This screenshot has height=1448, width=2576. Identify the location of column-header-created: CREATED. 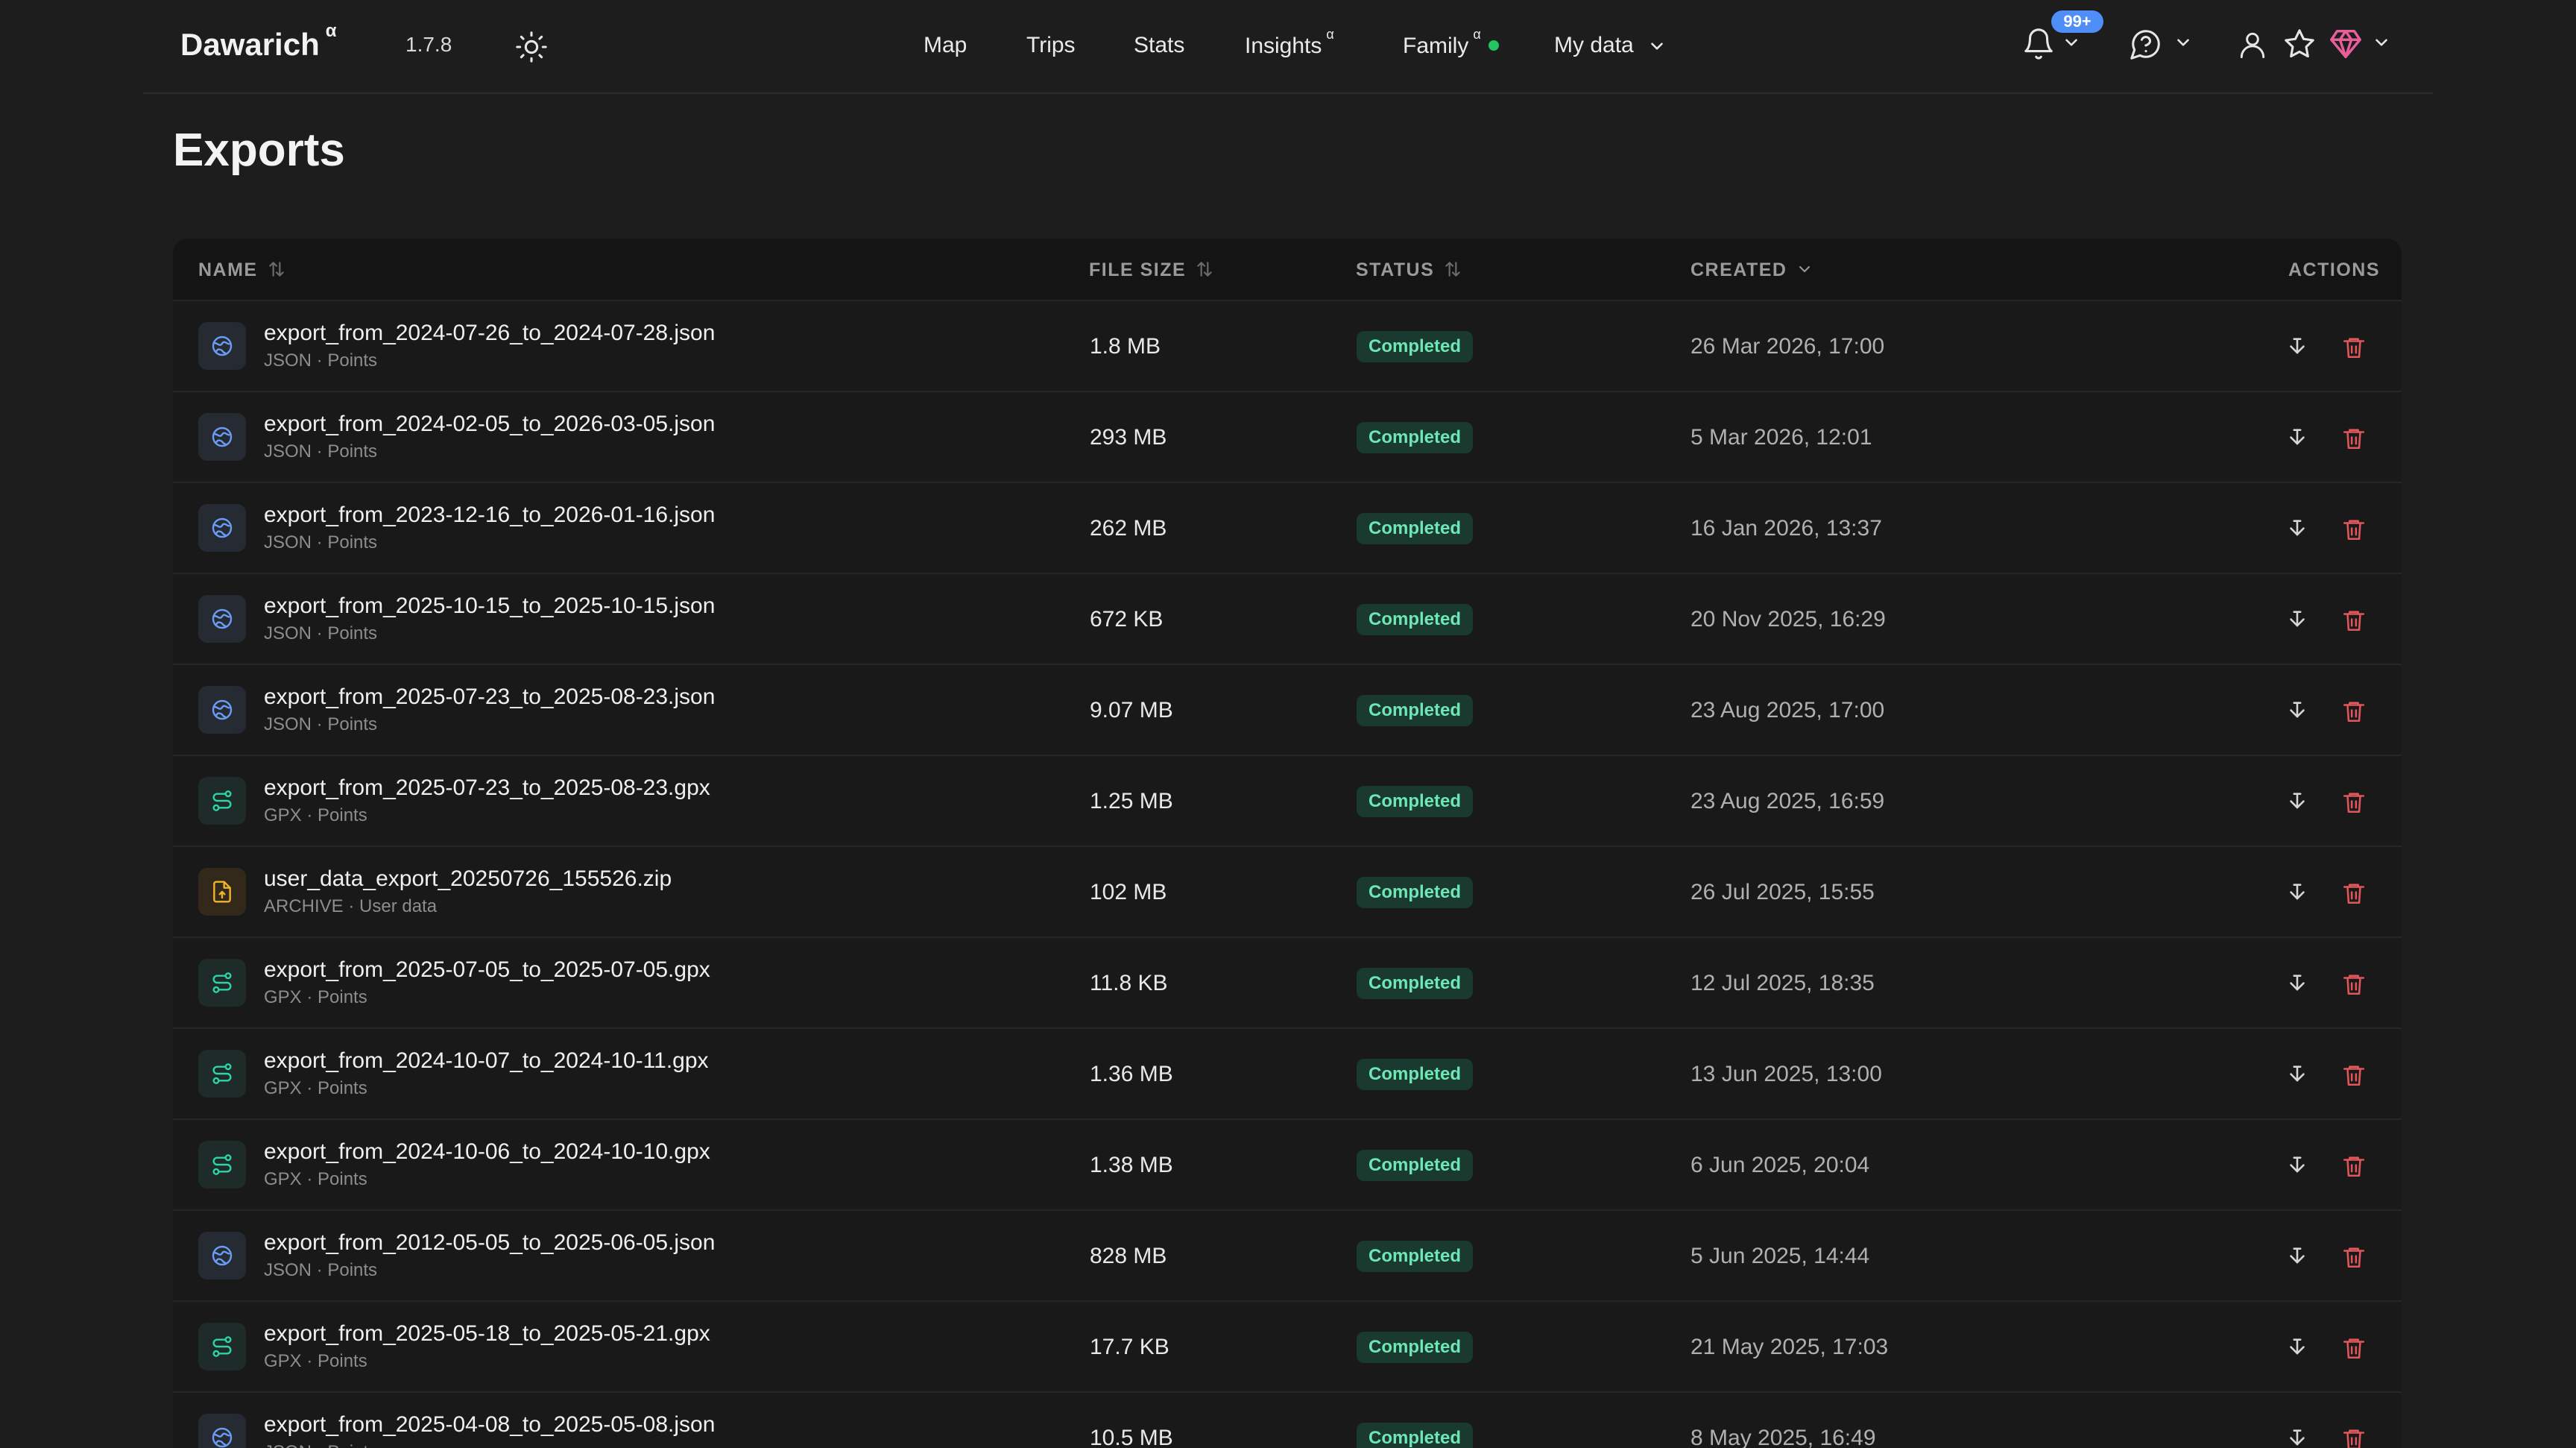
(1751, 270).